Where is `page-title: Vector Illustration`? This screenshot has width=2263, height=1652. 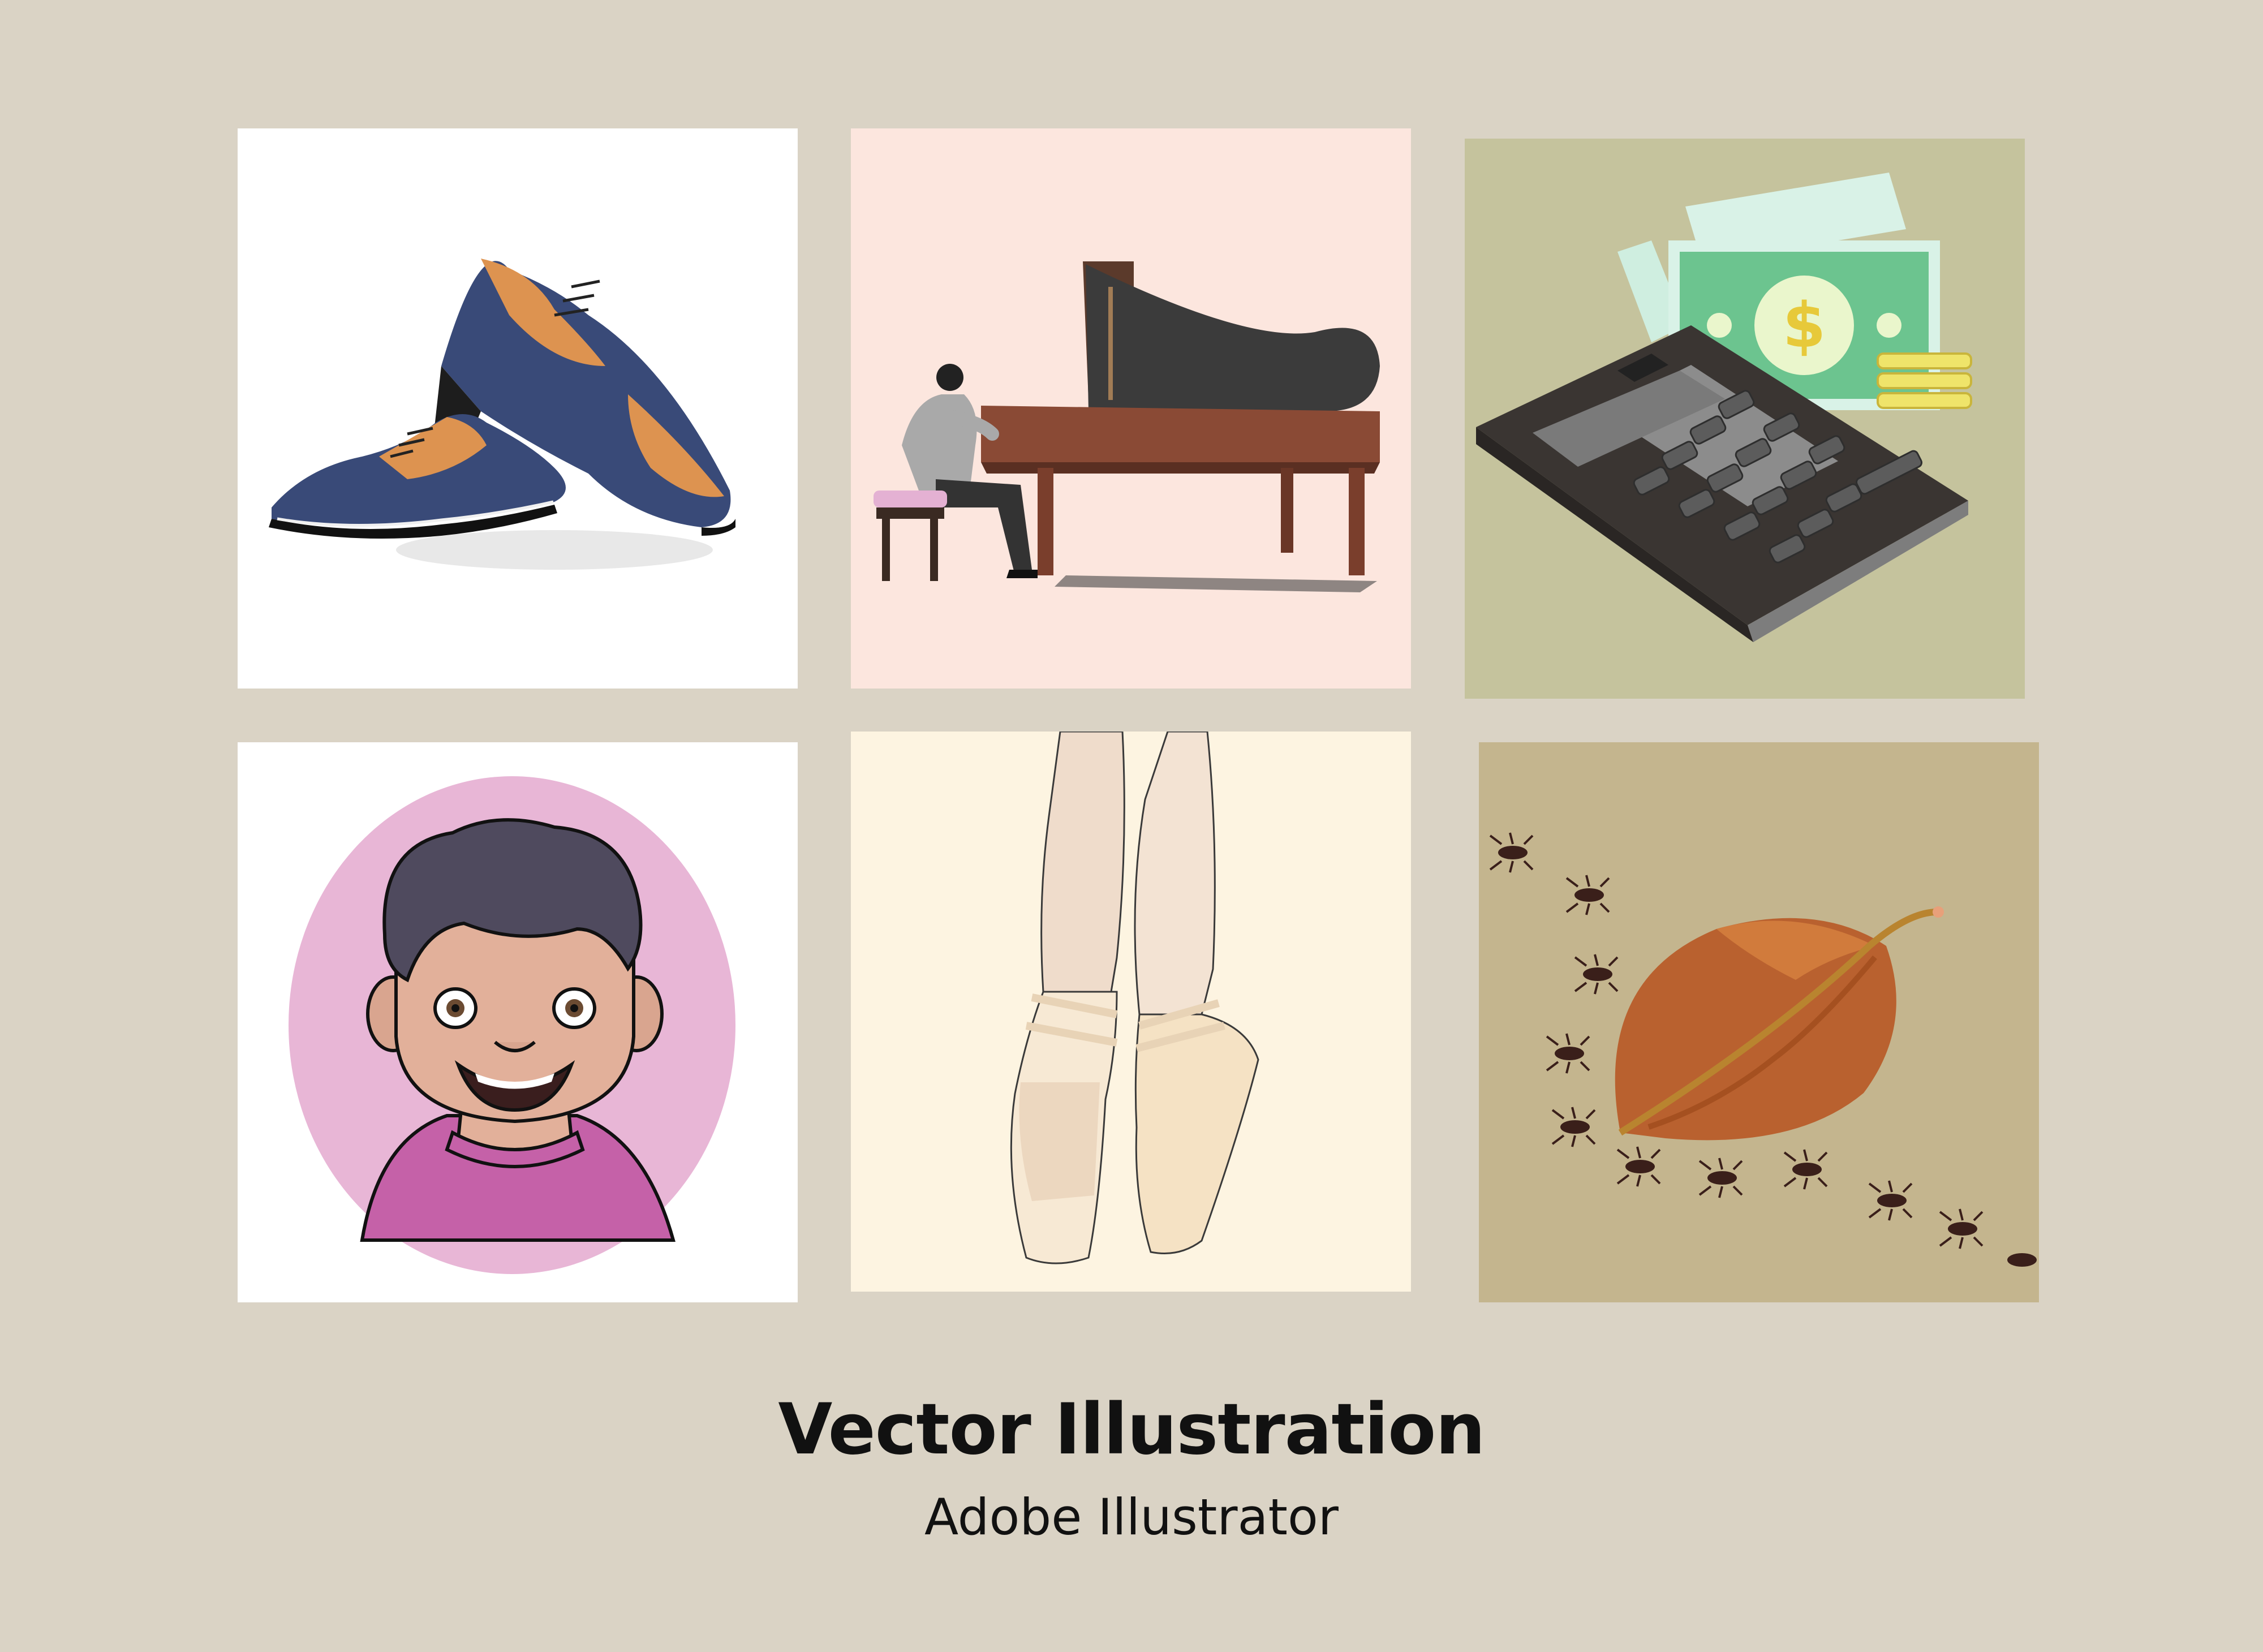 page-title: Vector Illustration is located at coordinates (1131, 1429).